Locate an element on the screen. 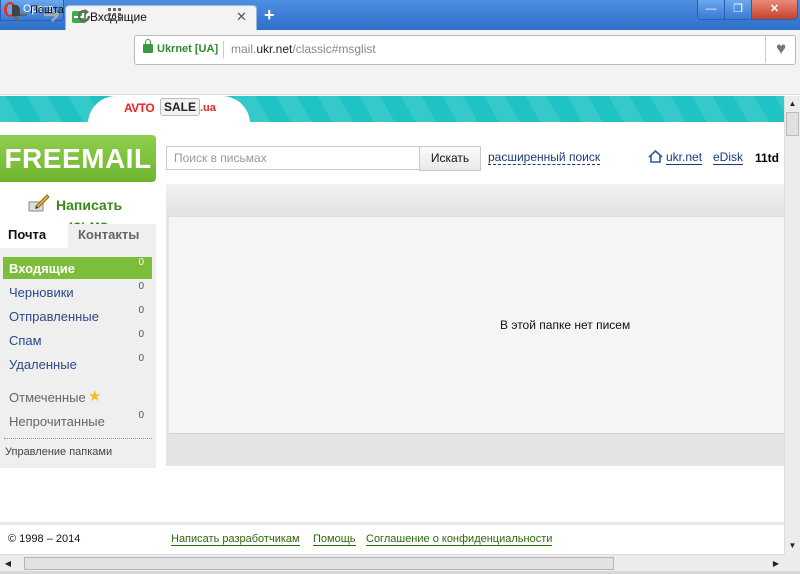  footer-link-help: Помощь is located at coordinates (334, 539).